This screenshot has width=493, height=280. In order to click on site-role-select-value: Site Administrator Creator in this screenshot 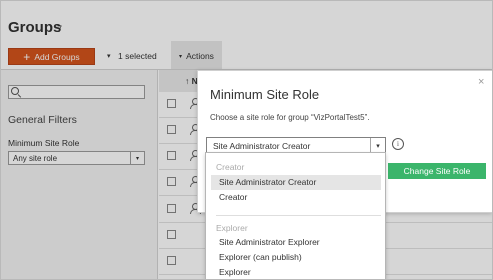, I will do `click(262, 146)`.